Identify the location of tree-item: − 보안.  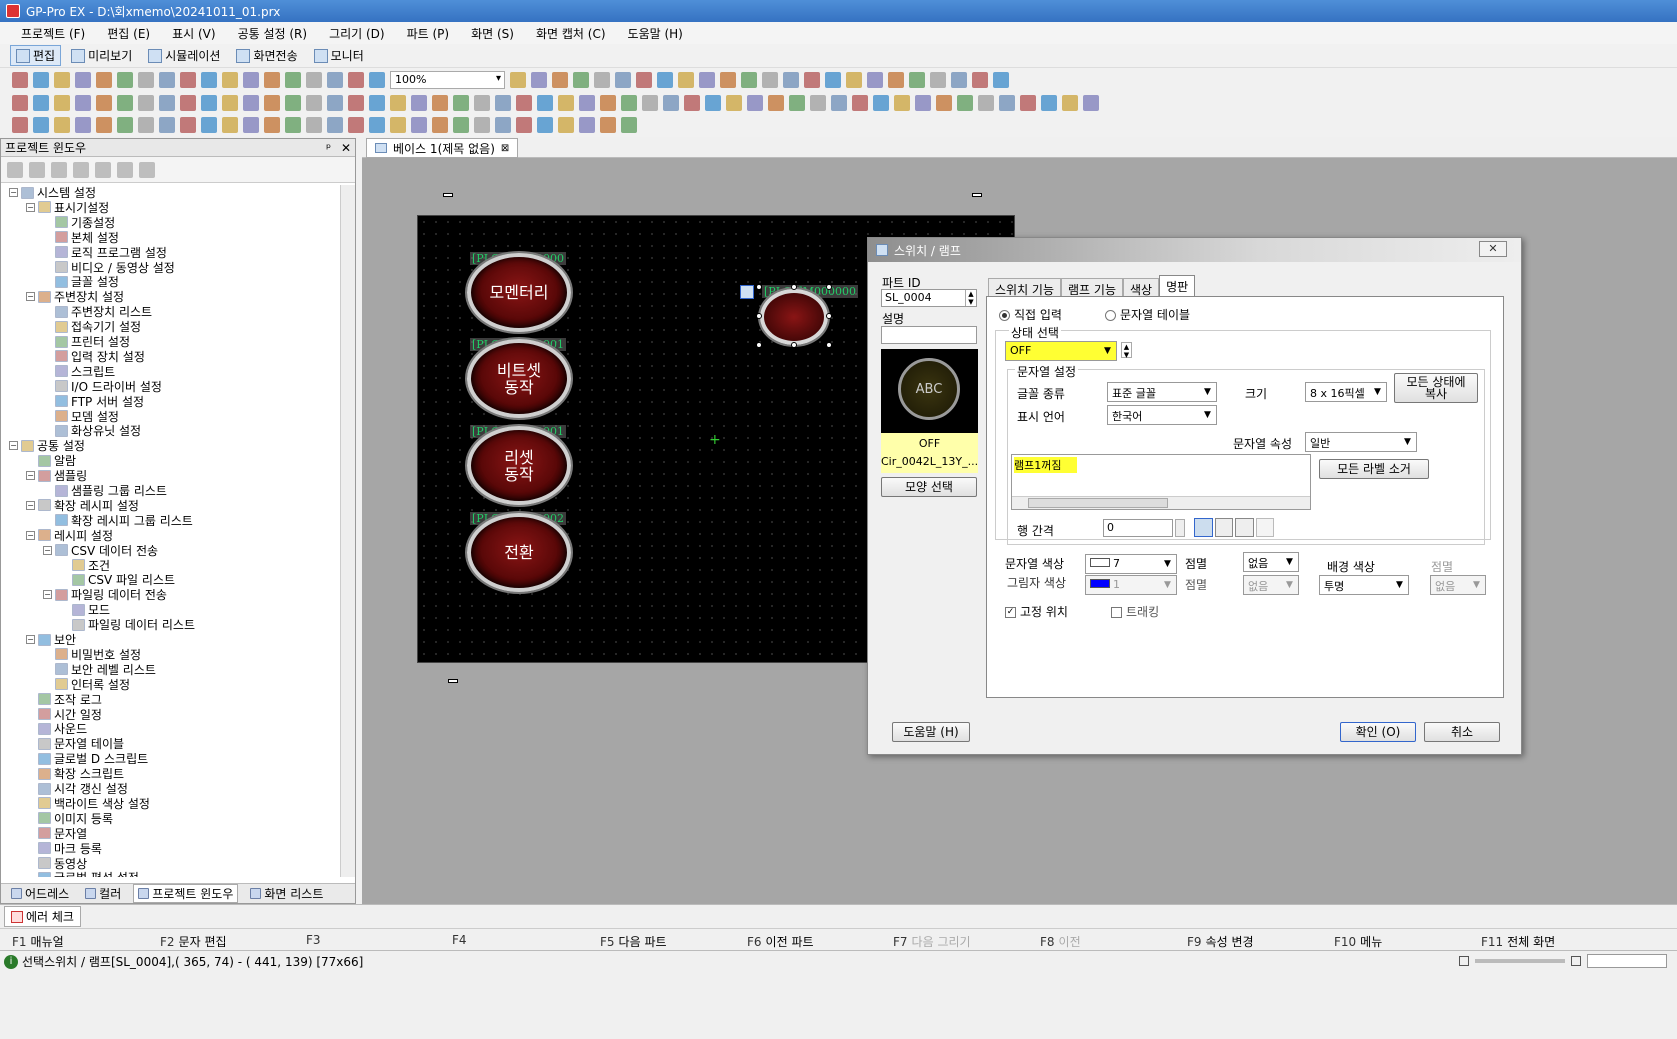
(51, 639).